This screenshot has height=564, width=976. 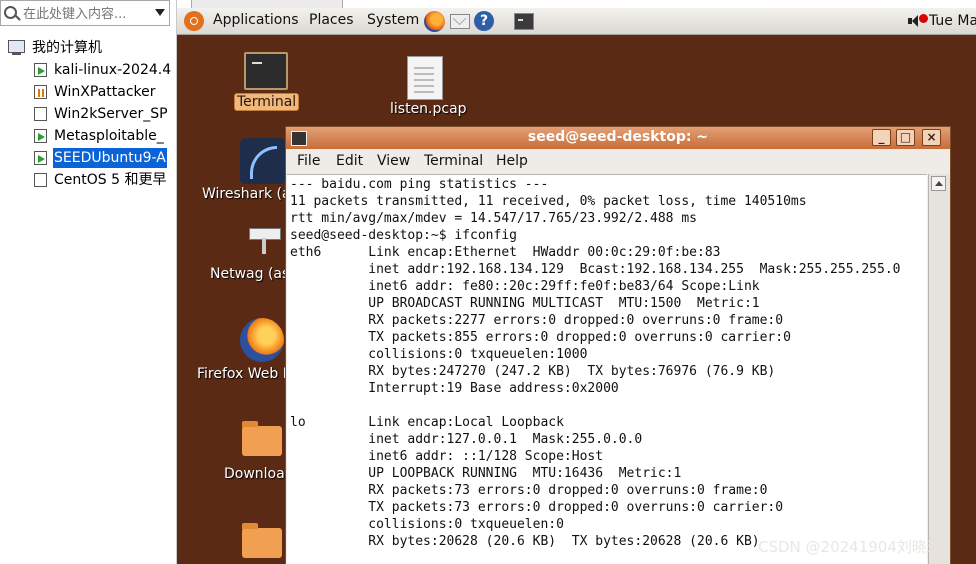 I want to click on listen-pcap-label: listen.pcap, so click(x=428, y=109).